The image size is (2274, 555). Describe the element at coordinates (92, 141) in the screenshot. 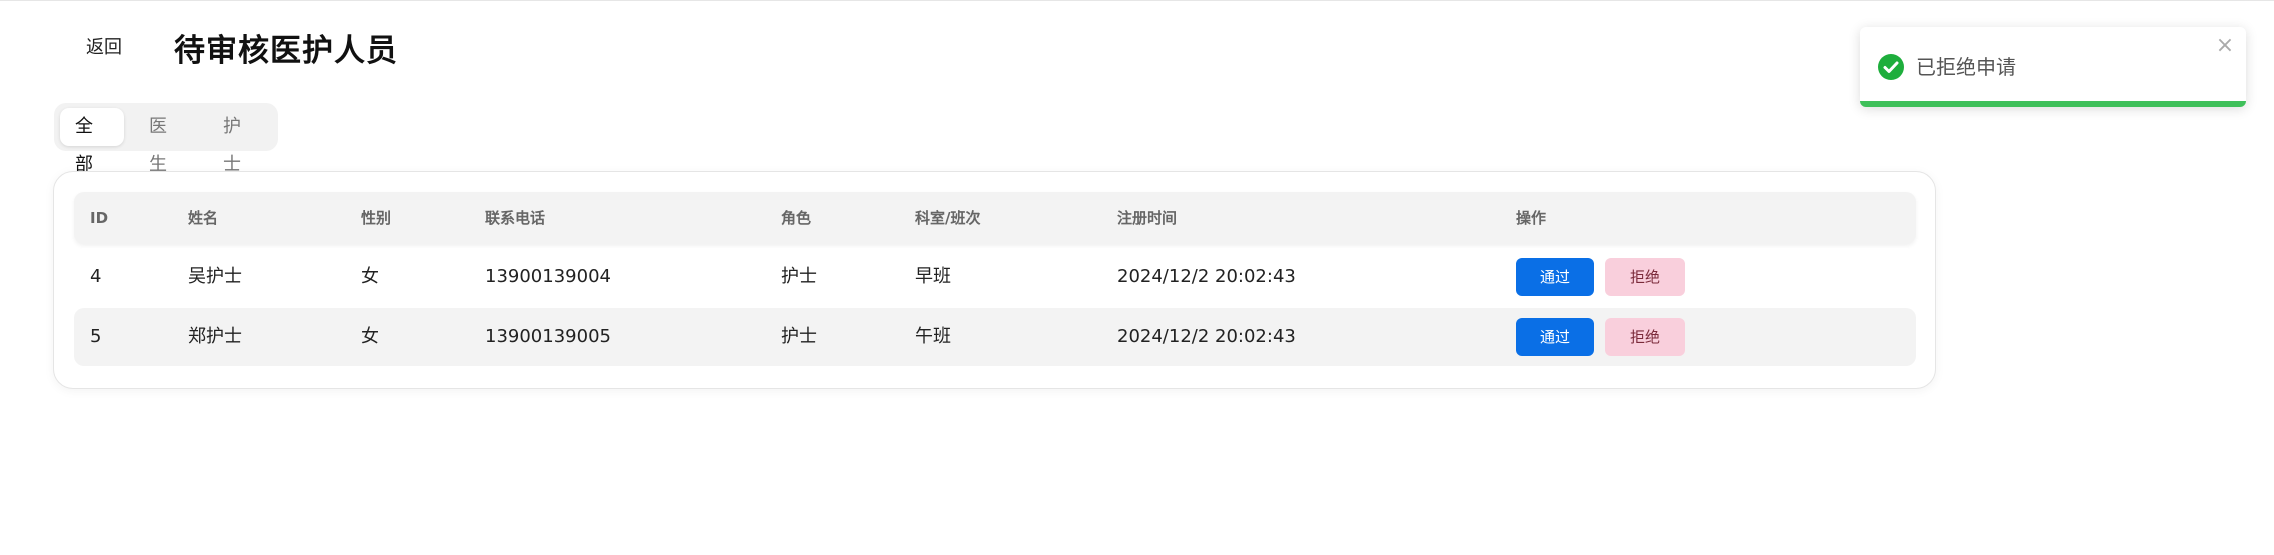

I see `tab-all: 全部` at that location.